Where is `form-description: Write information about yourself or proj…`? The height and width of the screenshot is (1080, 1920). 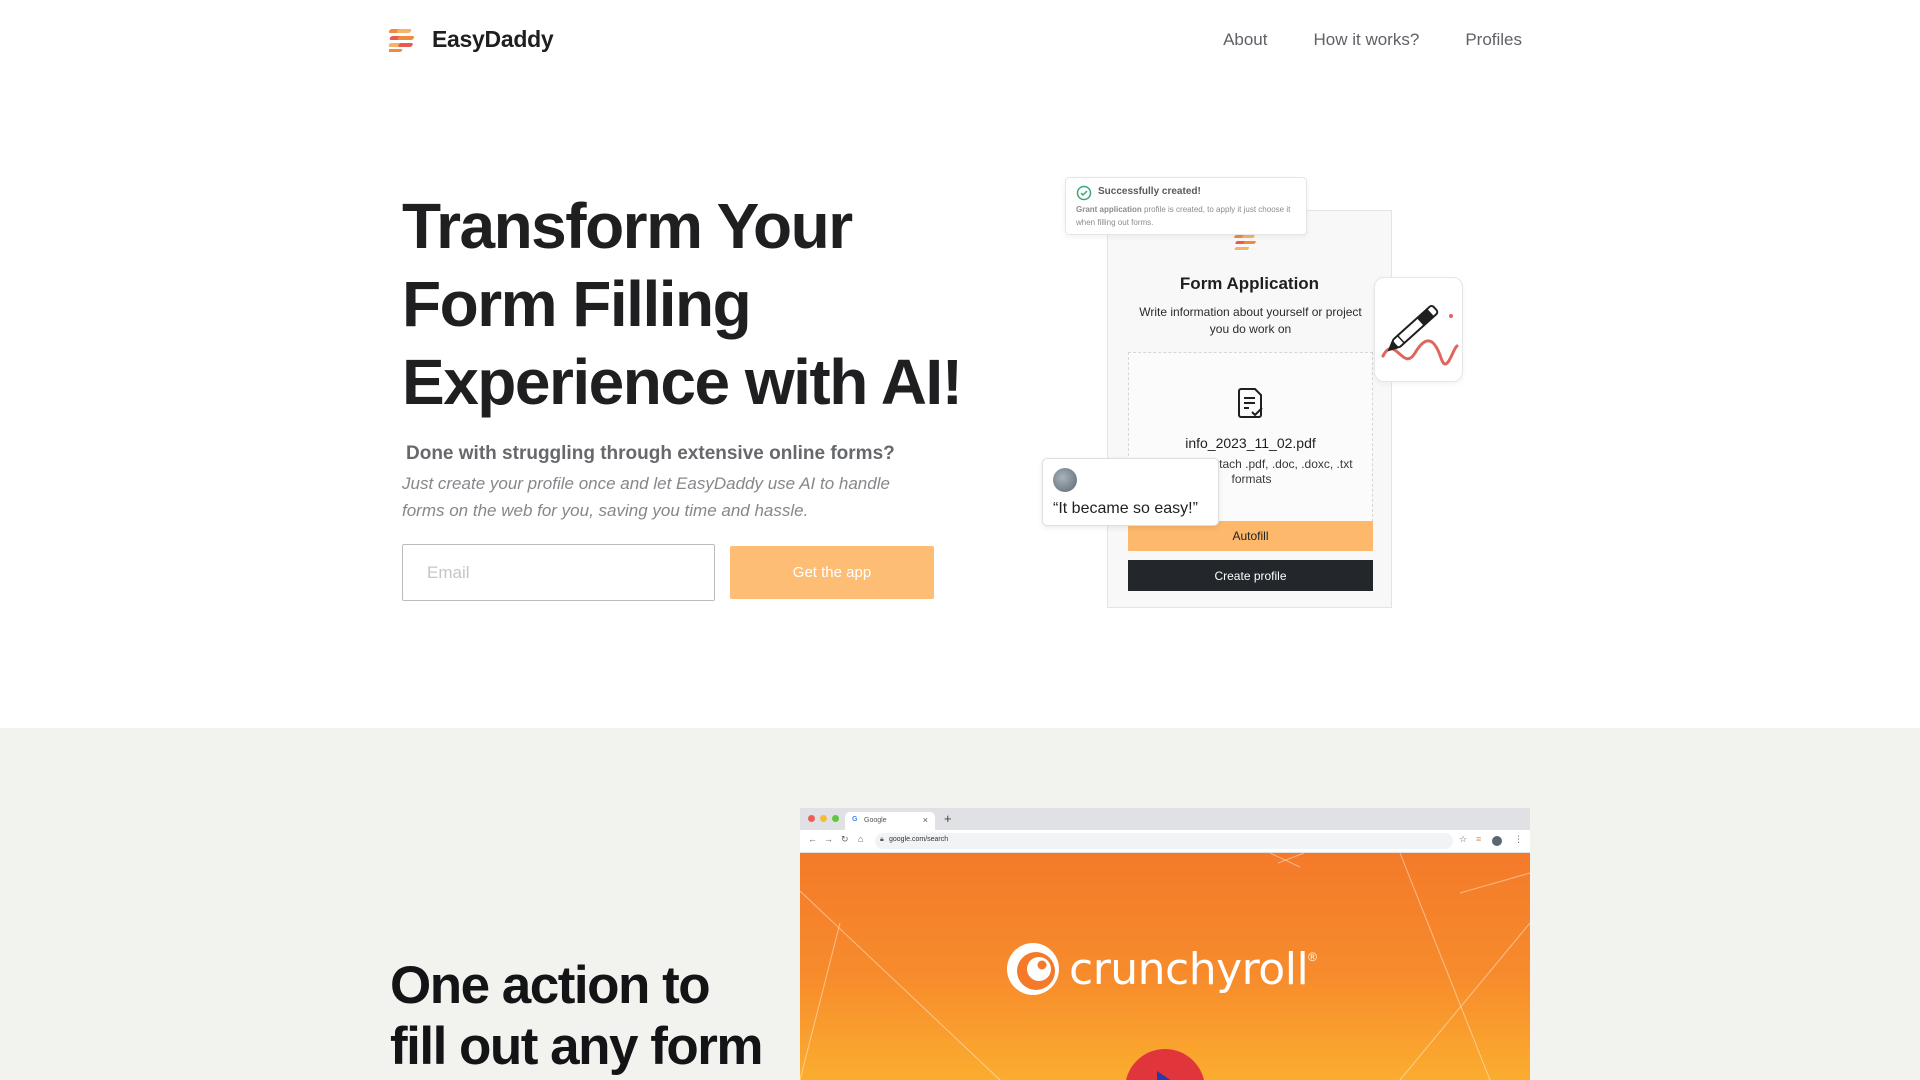
form-description: Write information about yourself or proj… is located at coordinates (1250, 320).